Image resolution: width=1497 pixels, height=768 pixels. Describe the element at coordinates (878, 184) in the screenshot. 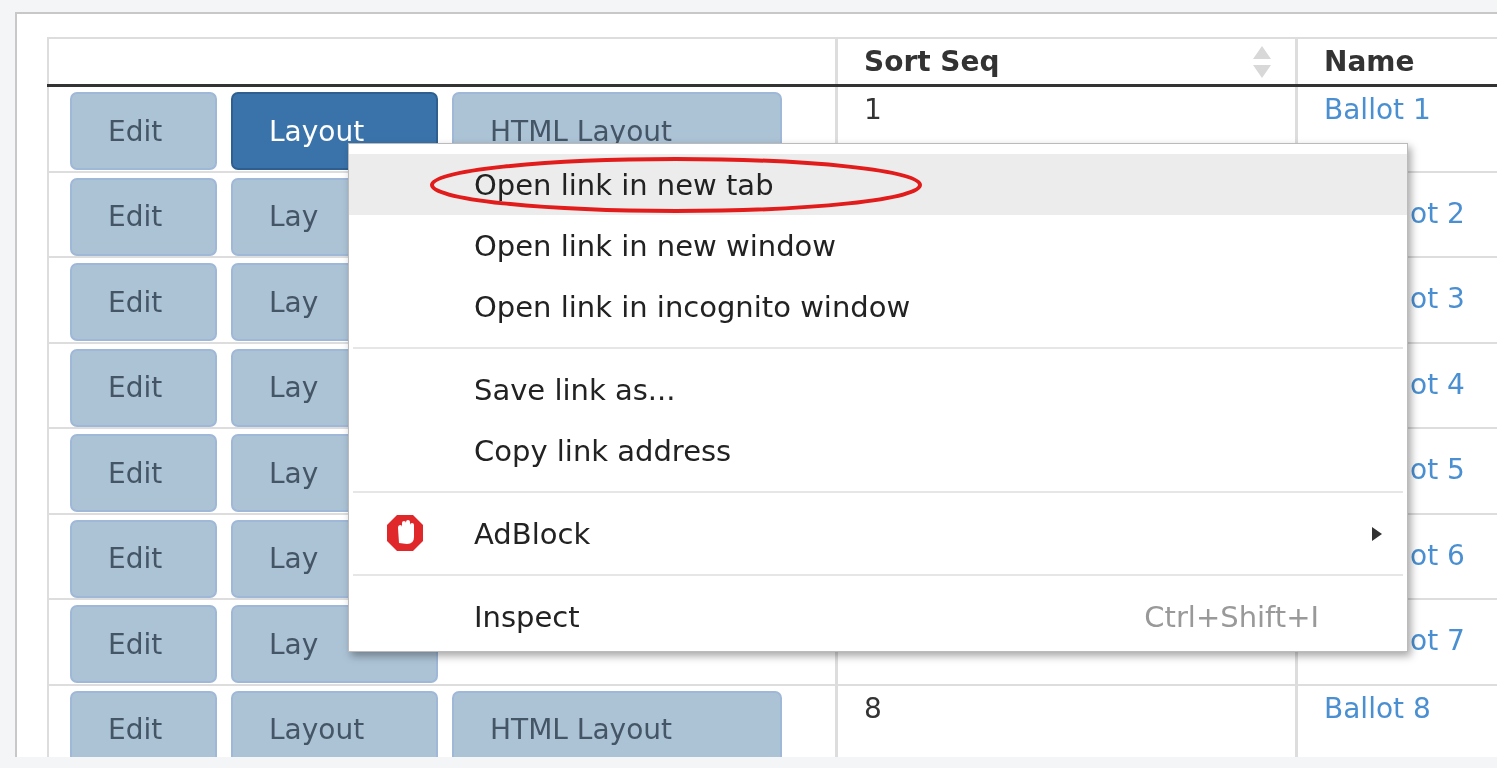

I see `menu-item: Open link in new tab` at that location.